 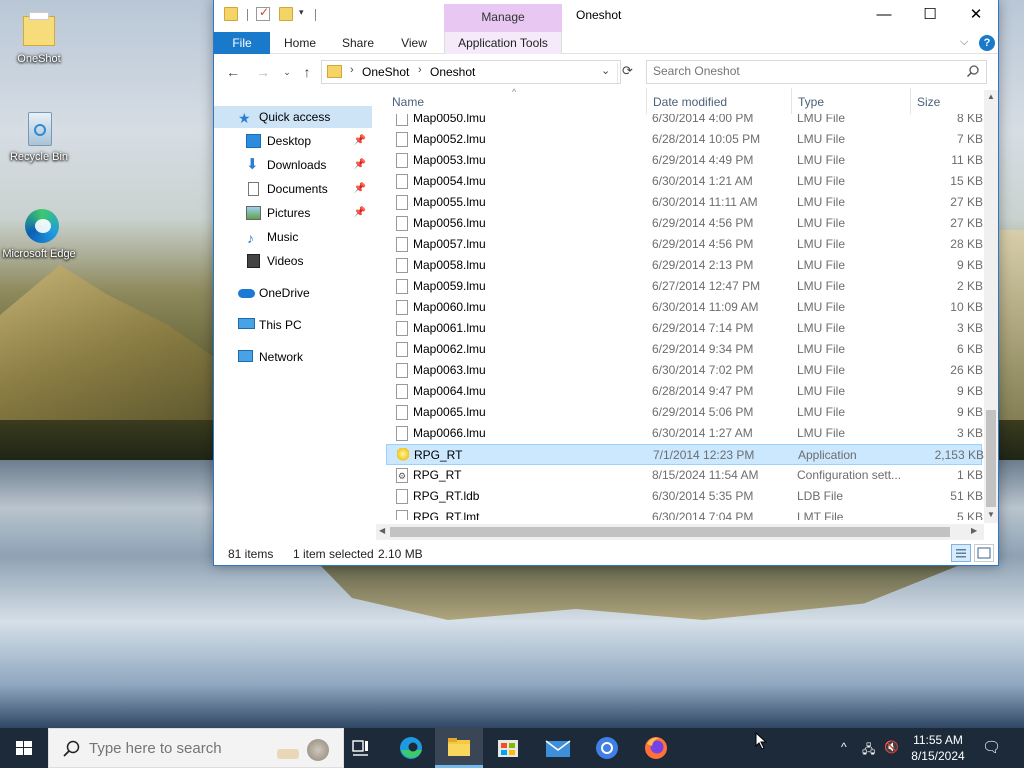 What do you see at coordinates (684, 265) in the screenshot?
I see `file-row: Map0058.lmu 6/29/2014 2:13 PM LMU File 9 KB` at bounding box center [684, 265].